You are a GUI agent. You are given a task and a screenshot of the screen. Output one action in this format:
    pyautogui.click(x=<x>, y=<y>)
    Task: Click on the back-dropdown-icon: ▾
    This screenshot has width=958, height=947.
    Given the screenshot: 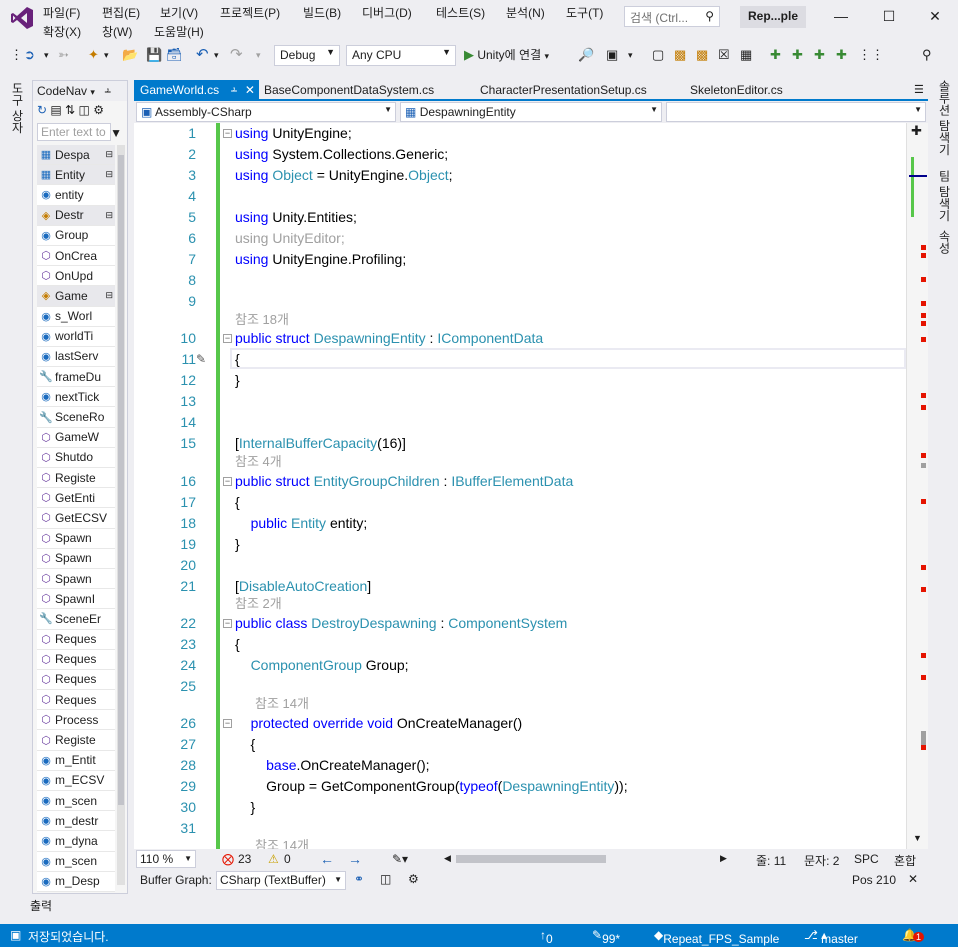 What is the action you would take?
    pyautogui.click(x=46, y=56)
    